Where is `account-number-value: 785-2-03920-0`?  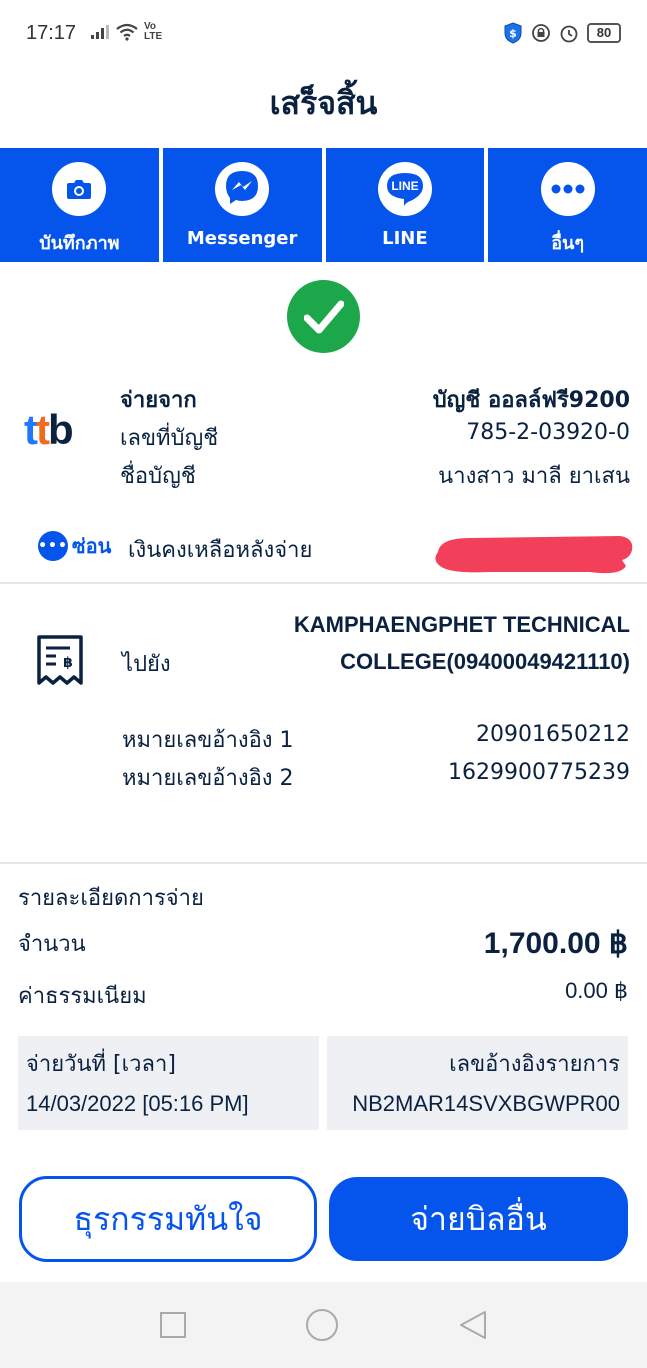 account-number-value: 785-2-03920-0 is located at coordinates (548, 432).